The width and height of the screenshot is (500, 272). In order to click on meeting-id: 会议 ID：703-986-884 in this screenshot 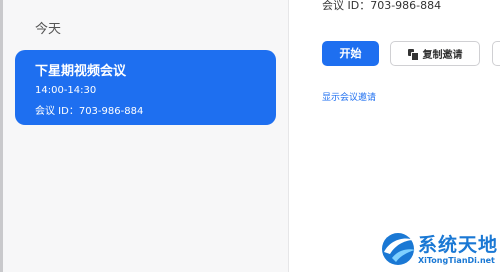, I will do `click(89, 111)`.